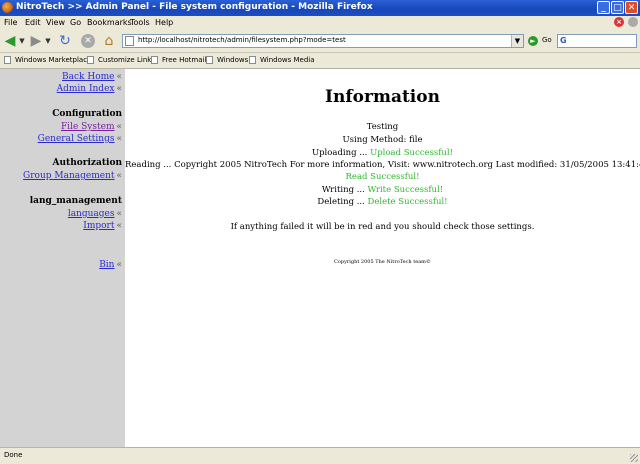 The image size is (640, 464). I want to click on menu-go: Go, so click(75, 22).